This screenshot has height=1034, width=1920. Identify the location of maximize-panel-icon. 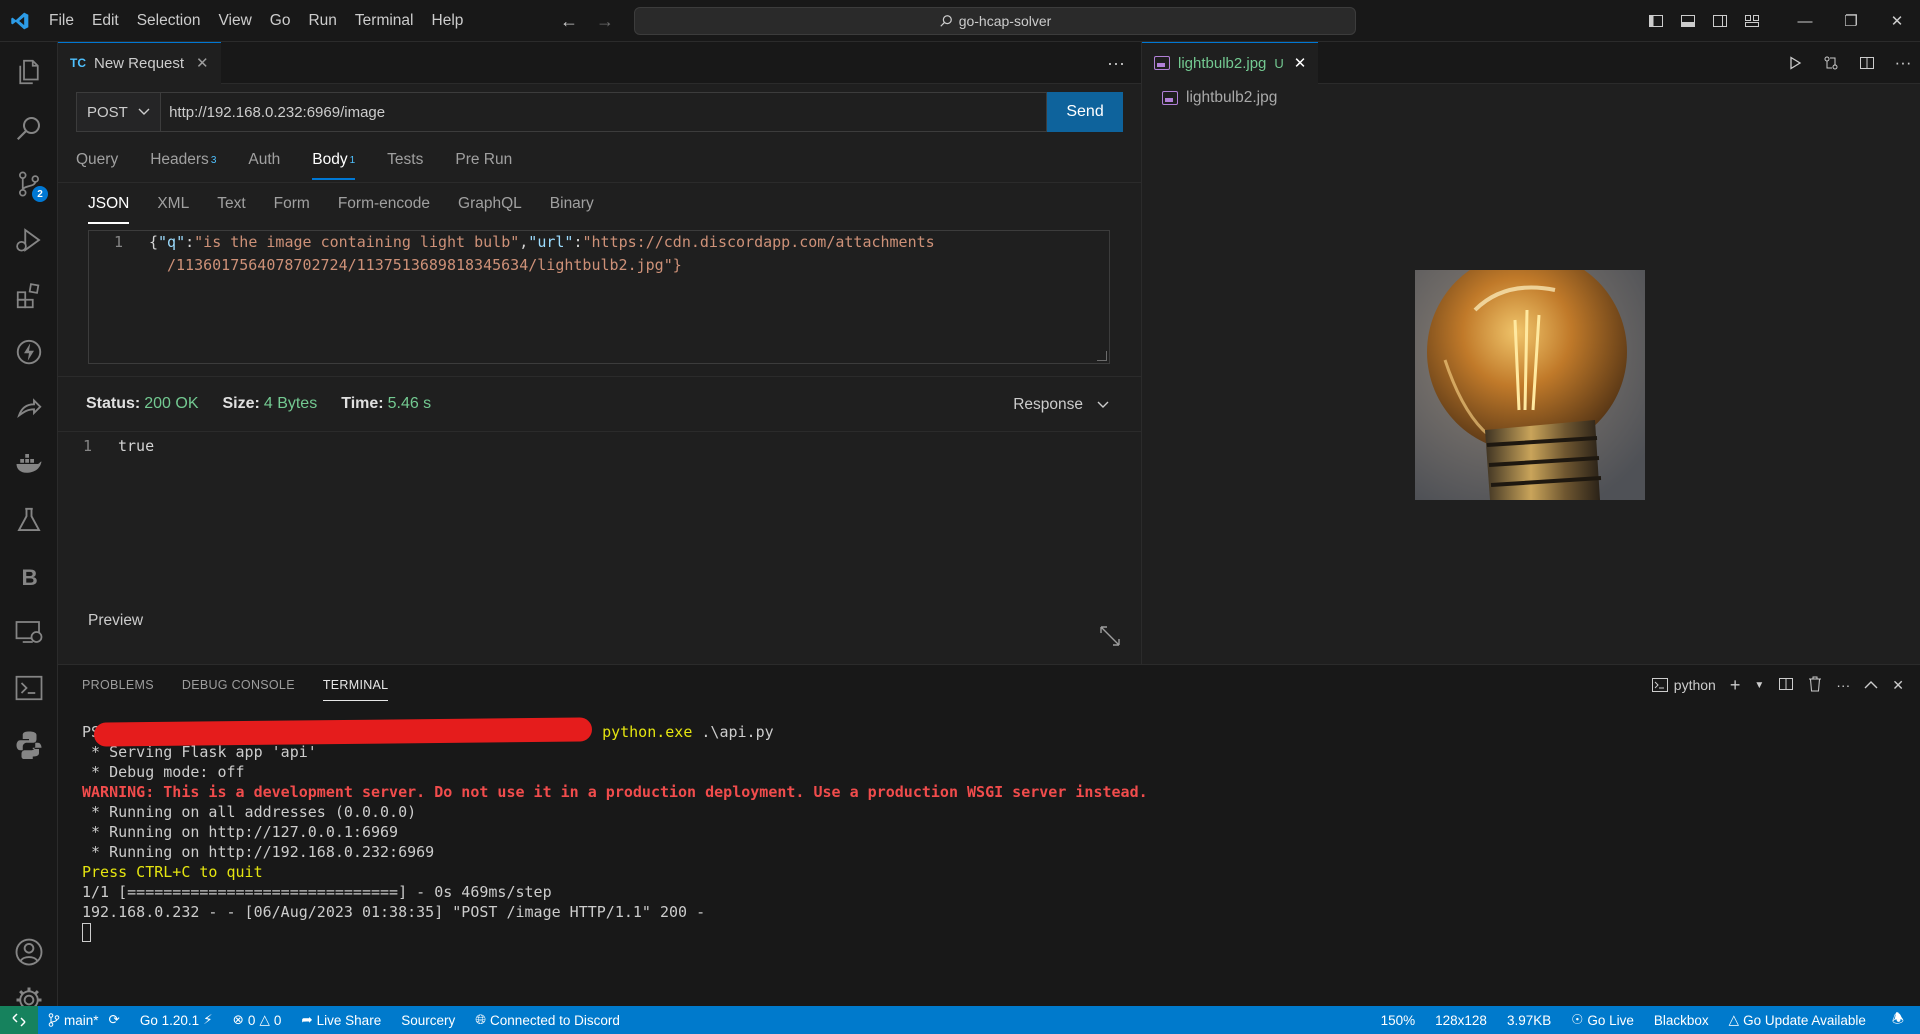
(1871, 685).